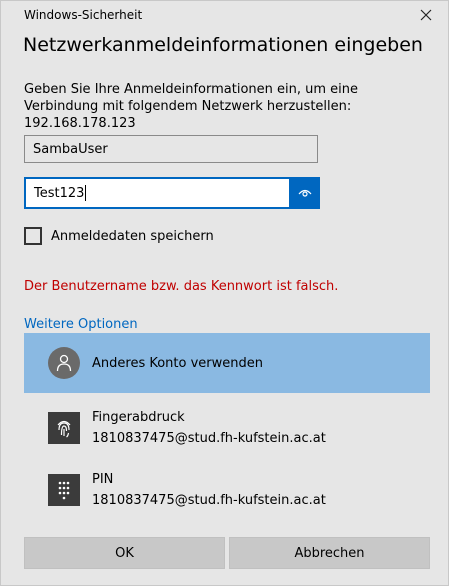 This screenshot has width=449, height=586. What do you see at coordinates (83, 15) in the screenshot?
I see `window-title: Windows-Sicherheit` at bounding box center [83, 15].